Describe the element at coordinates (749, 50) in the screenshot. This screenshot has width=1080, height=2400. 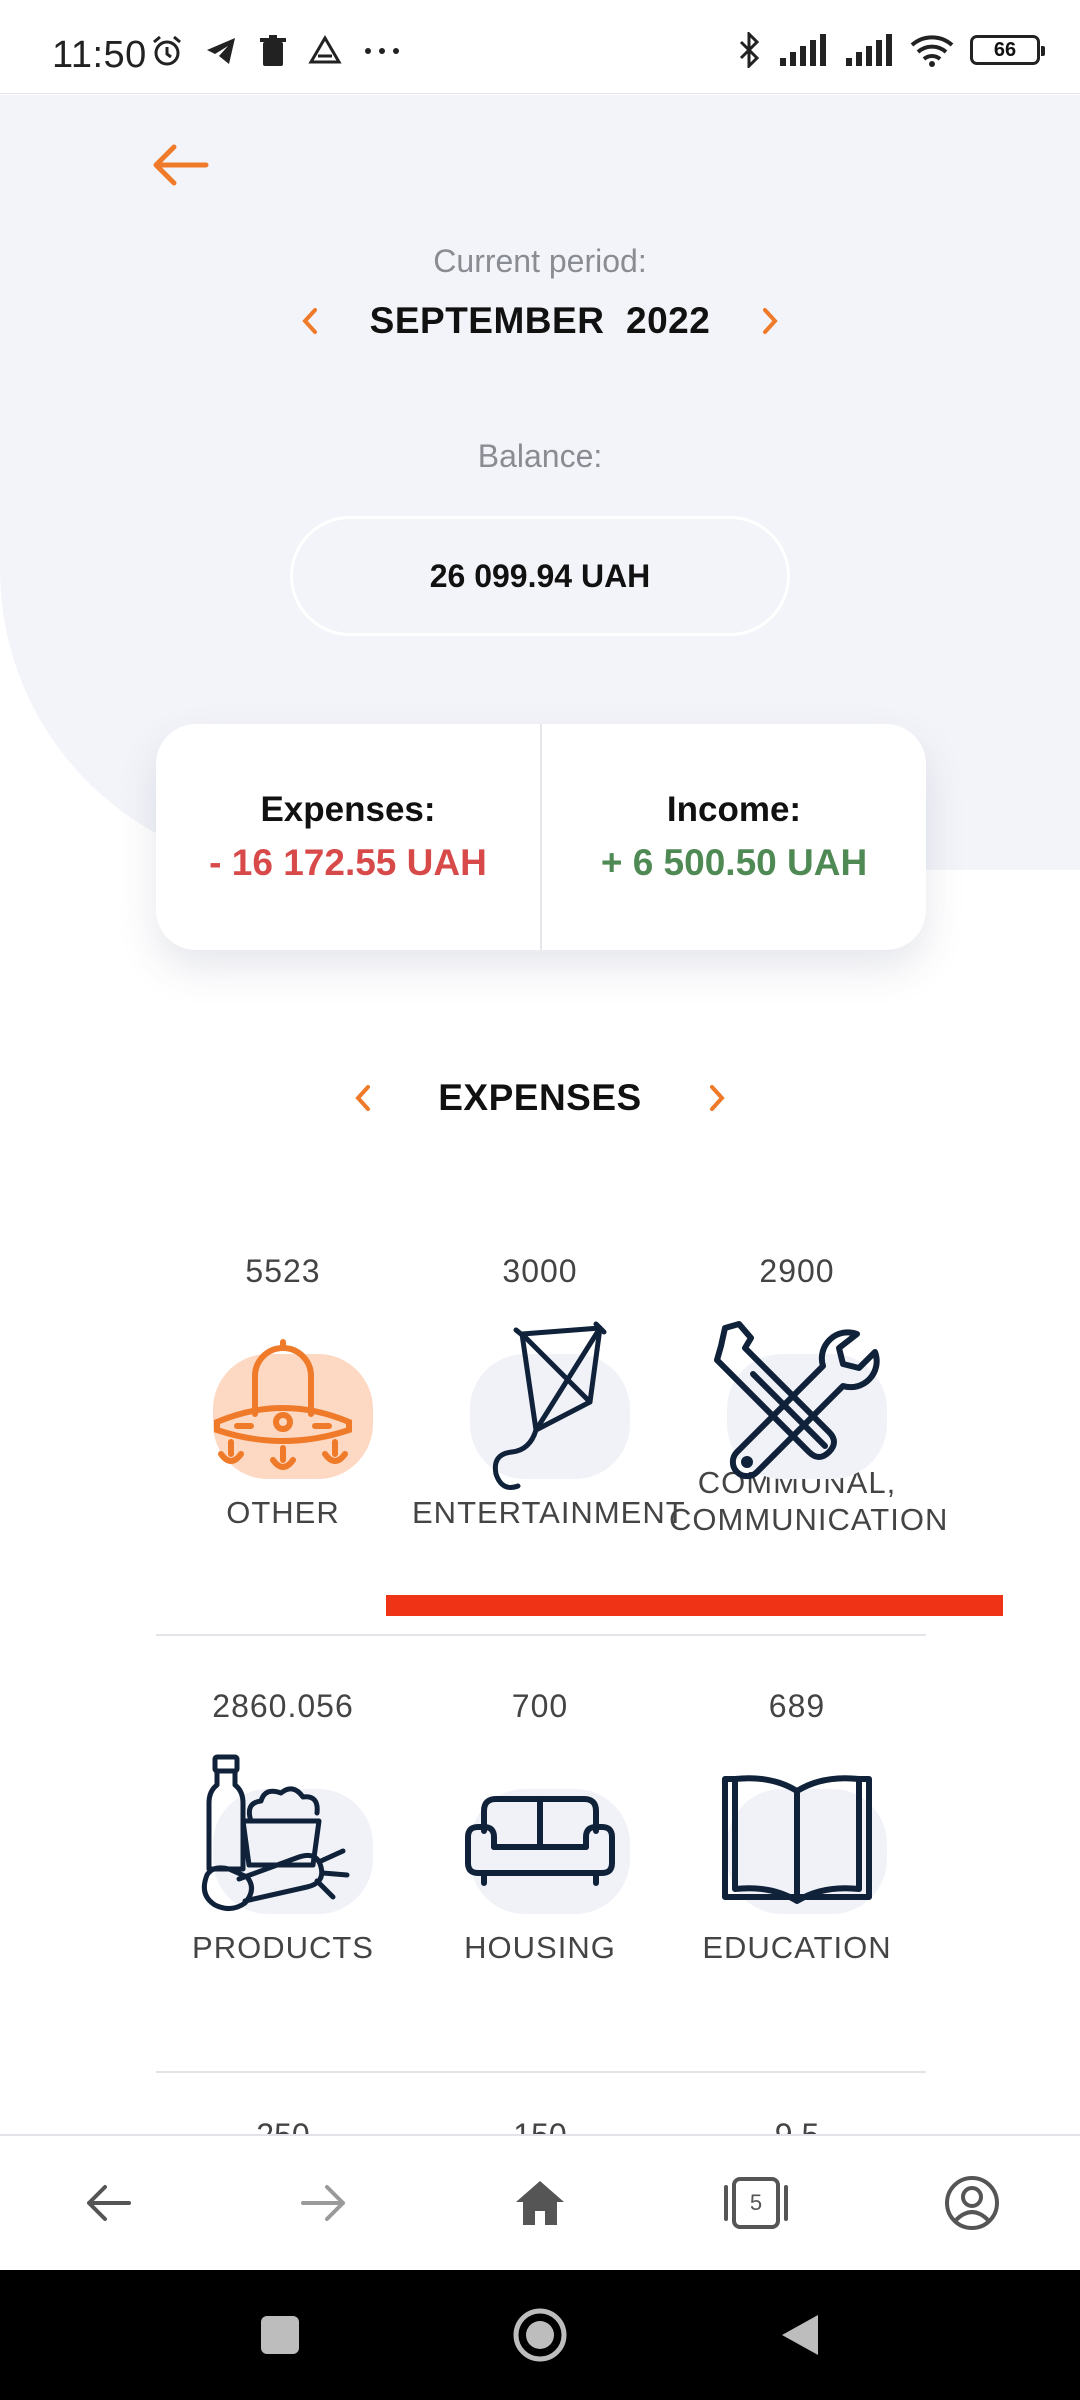
I see `bluetooth-icon` at that location.